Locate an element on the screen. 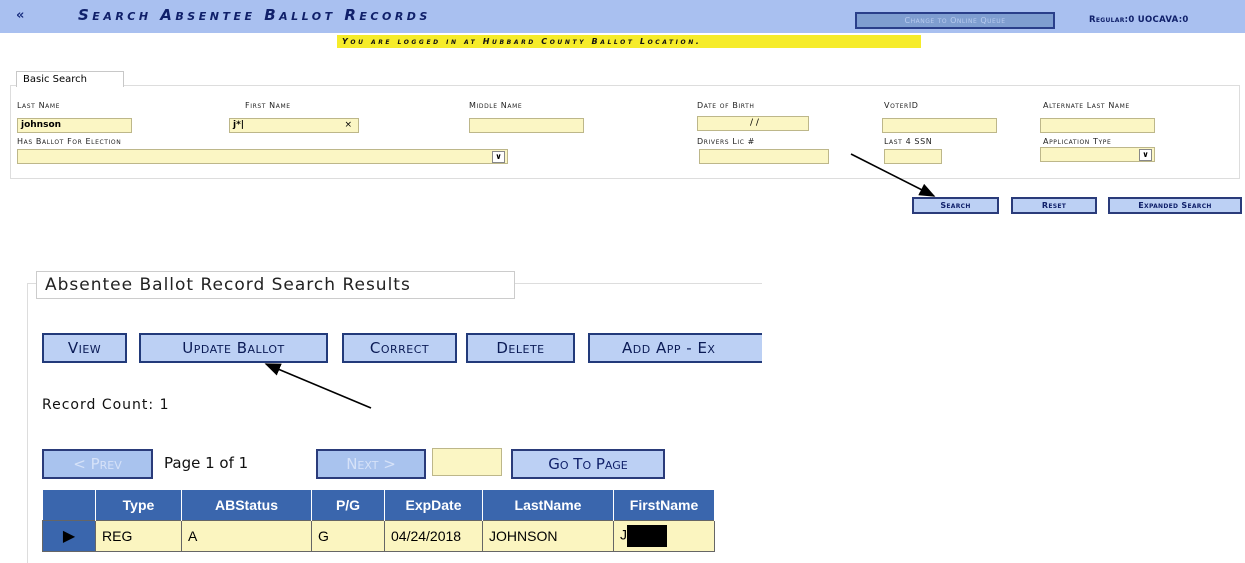  add-app-button: Add App - Ex is located at coordinates (675, 348).